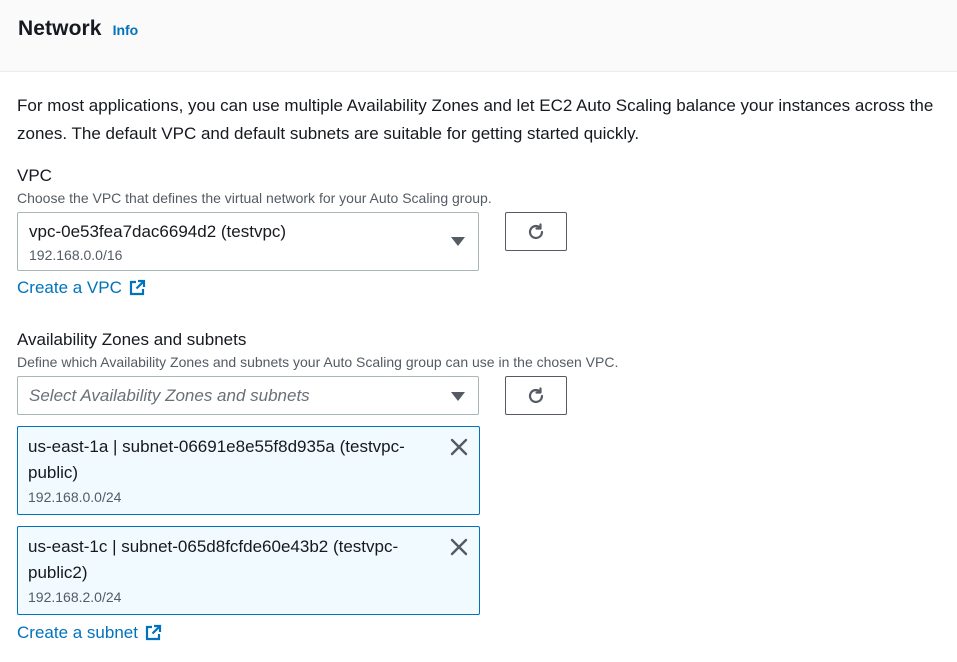 The height and width of the screenshot is (662, 957). I want to click on vpc-selected-value: vpc-0e53fea7dac6694d2 (testvpc), so click(158, 231).